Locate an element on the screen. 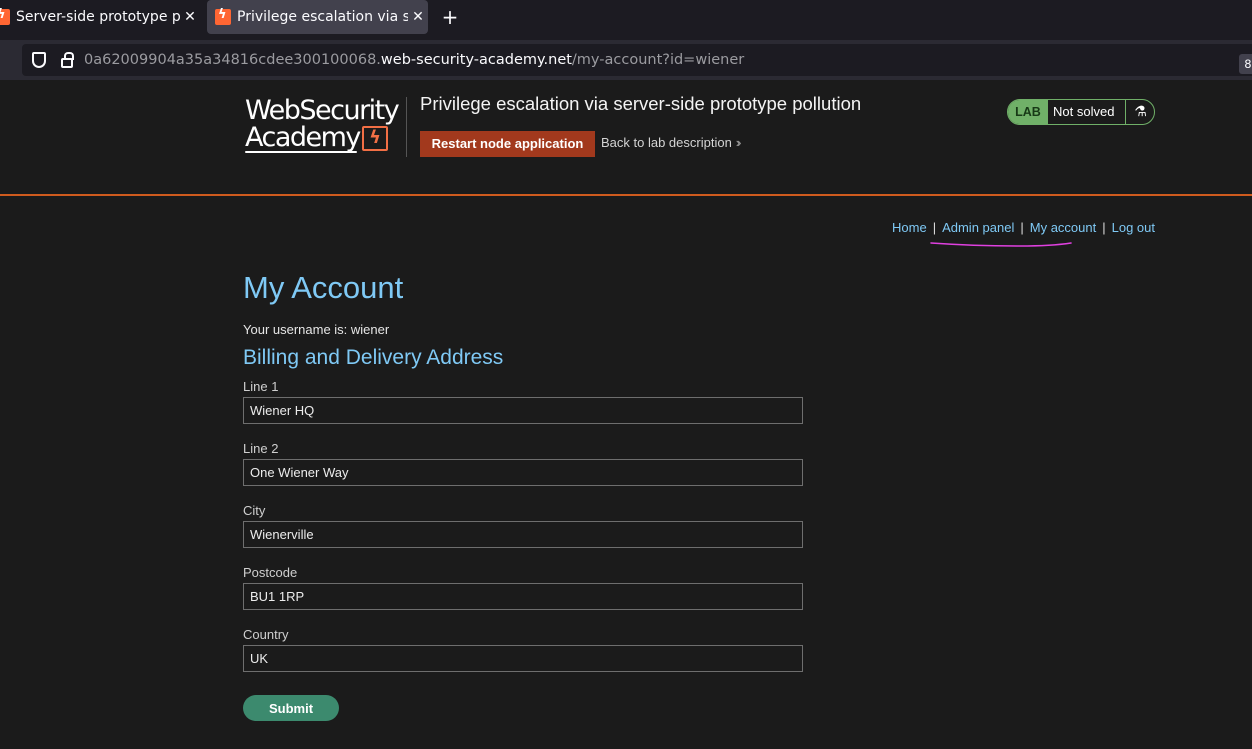 The image size is (1252, 749). country-field: Country is located at coordinates (523, 649).